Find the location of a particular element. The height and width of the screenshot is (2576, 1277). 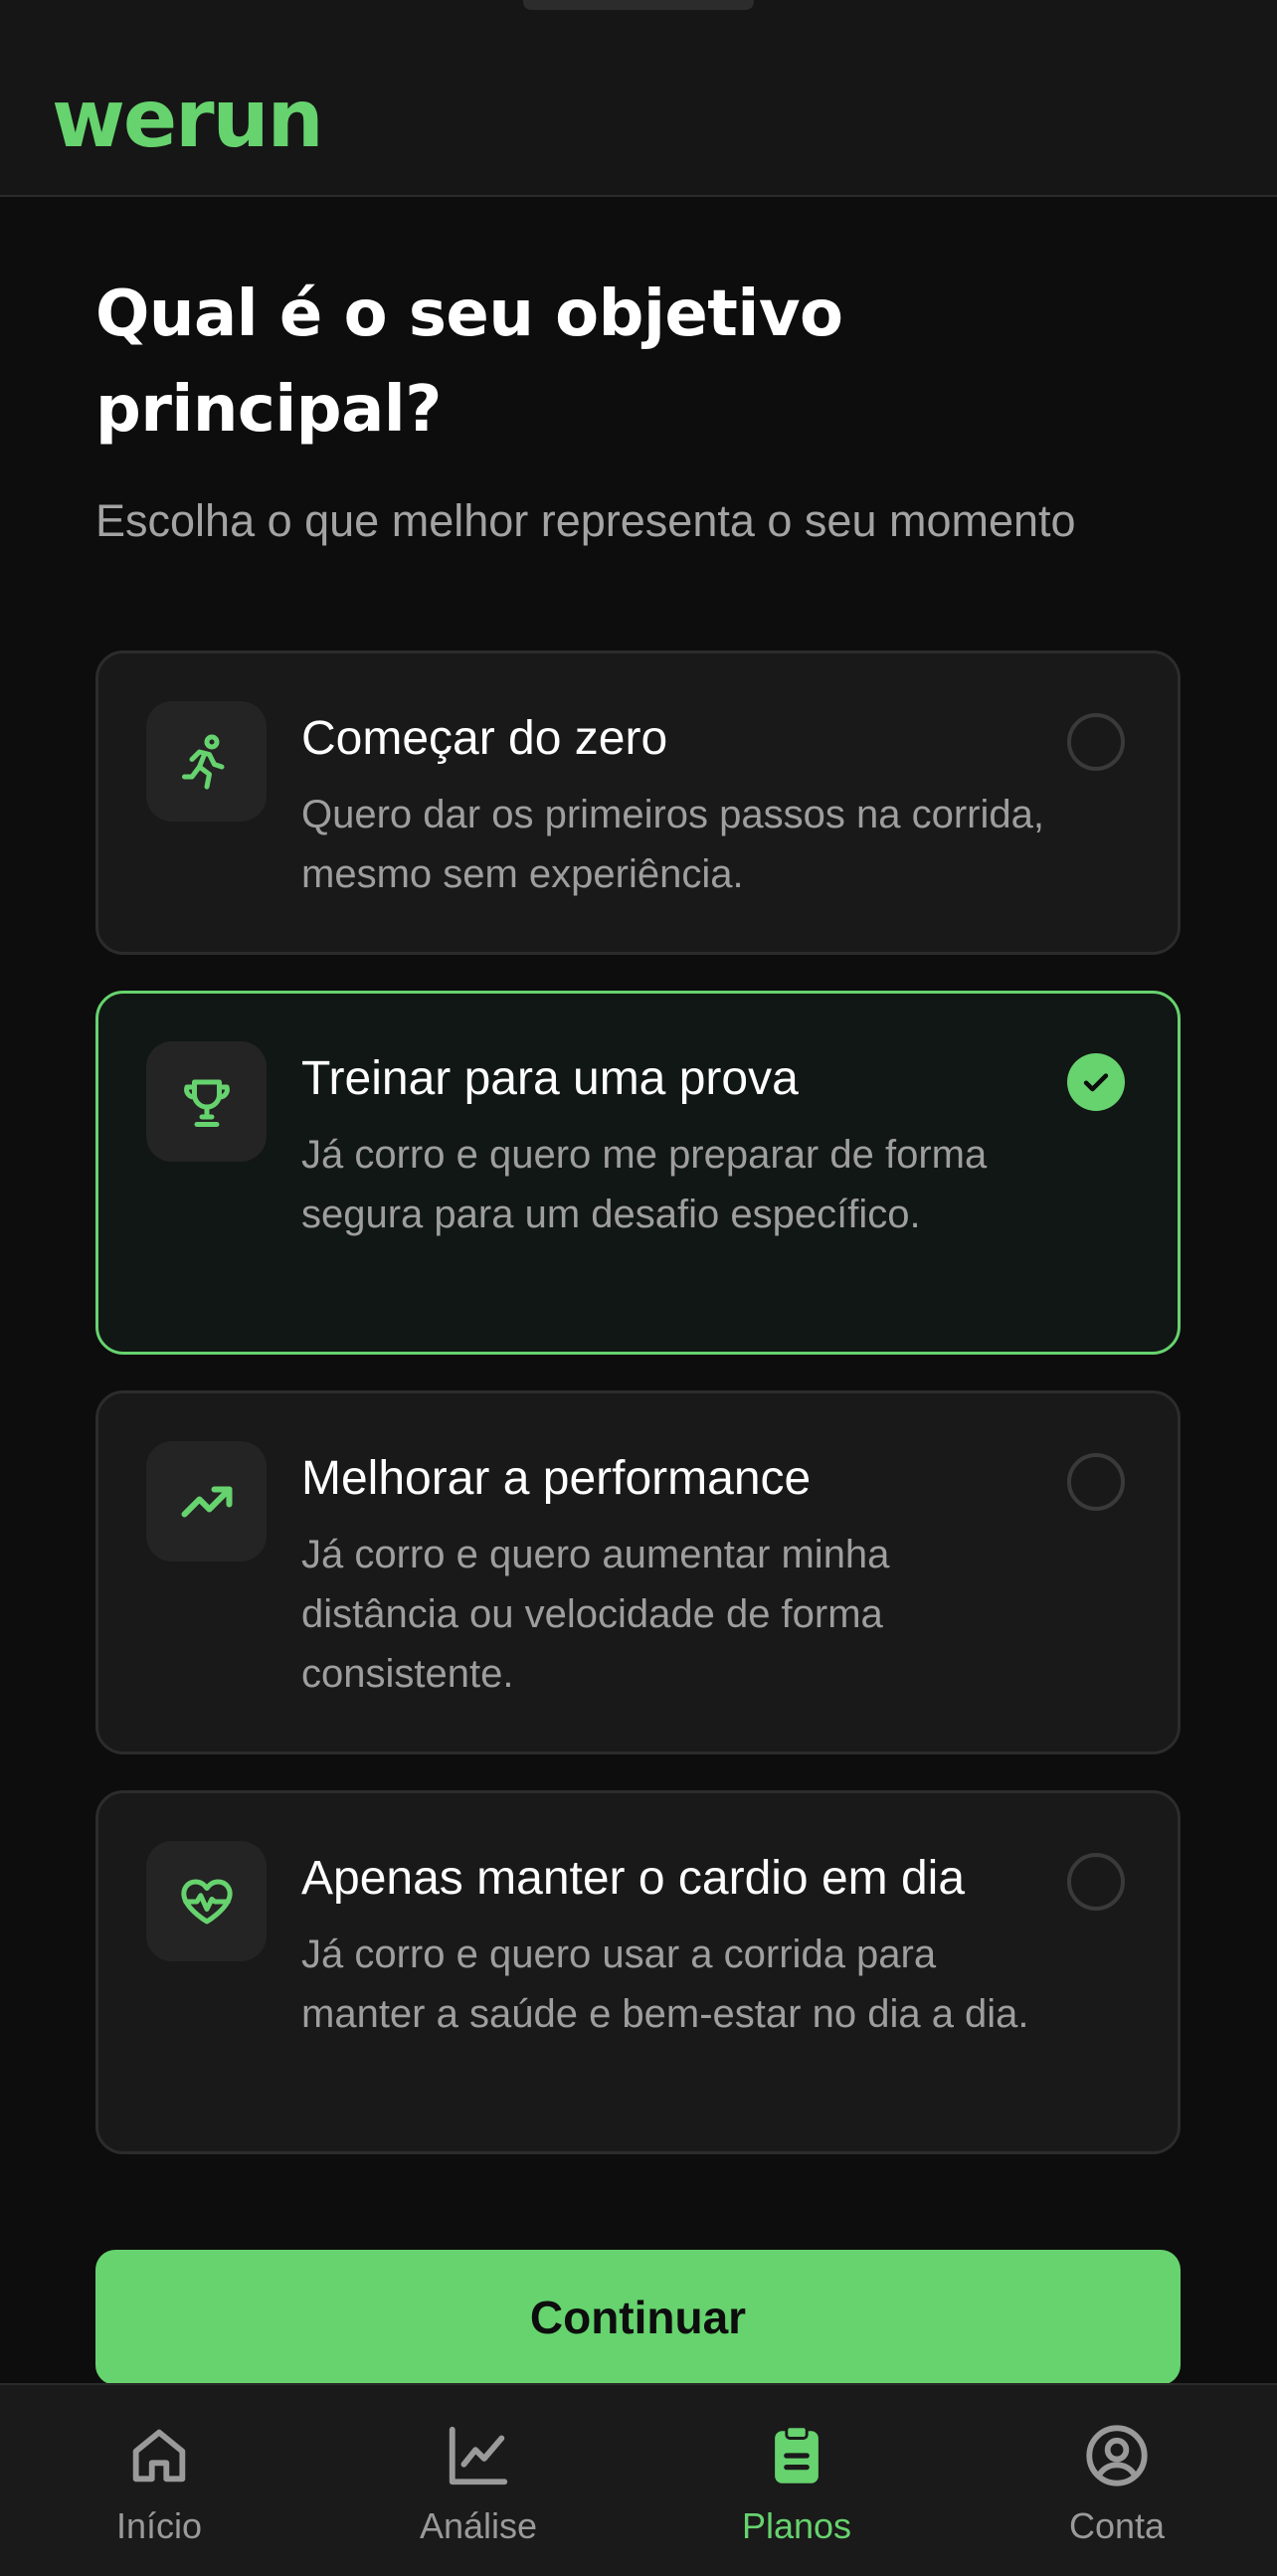

clipboard-icon is located at coordinates (797, 2454).